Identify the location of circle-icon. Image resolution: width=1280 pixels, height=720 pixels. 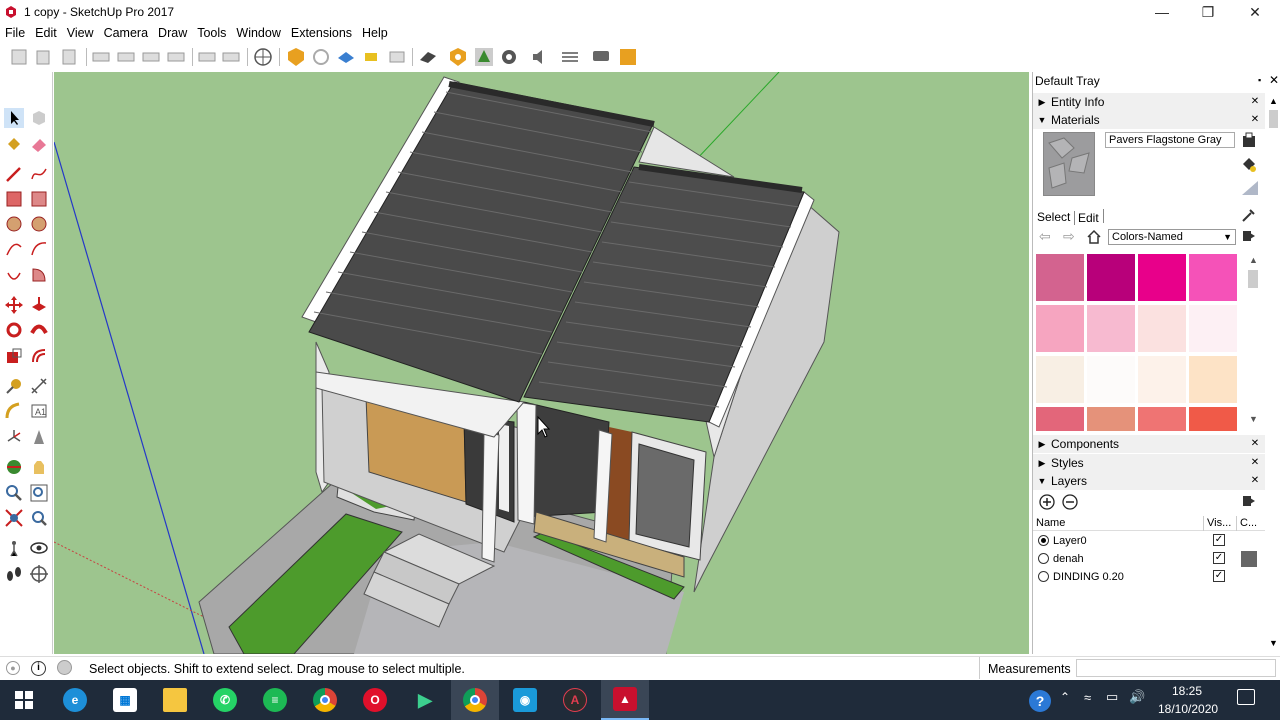
(14, 224).